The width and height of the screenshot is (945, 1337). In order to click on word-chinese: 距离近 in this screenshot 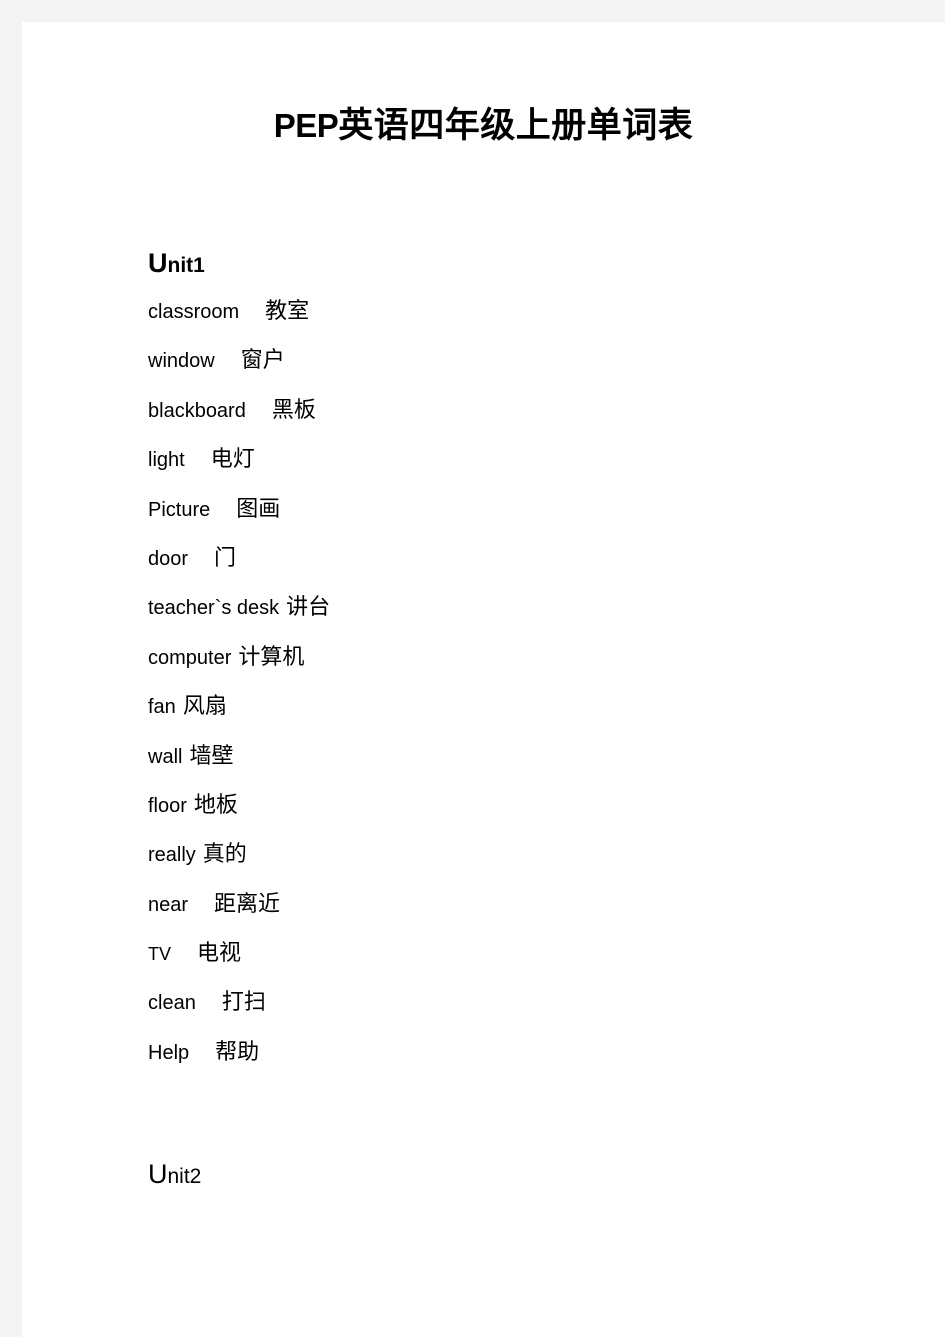, I will do `click(247, 904)`.